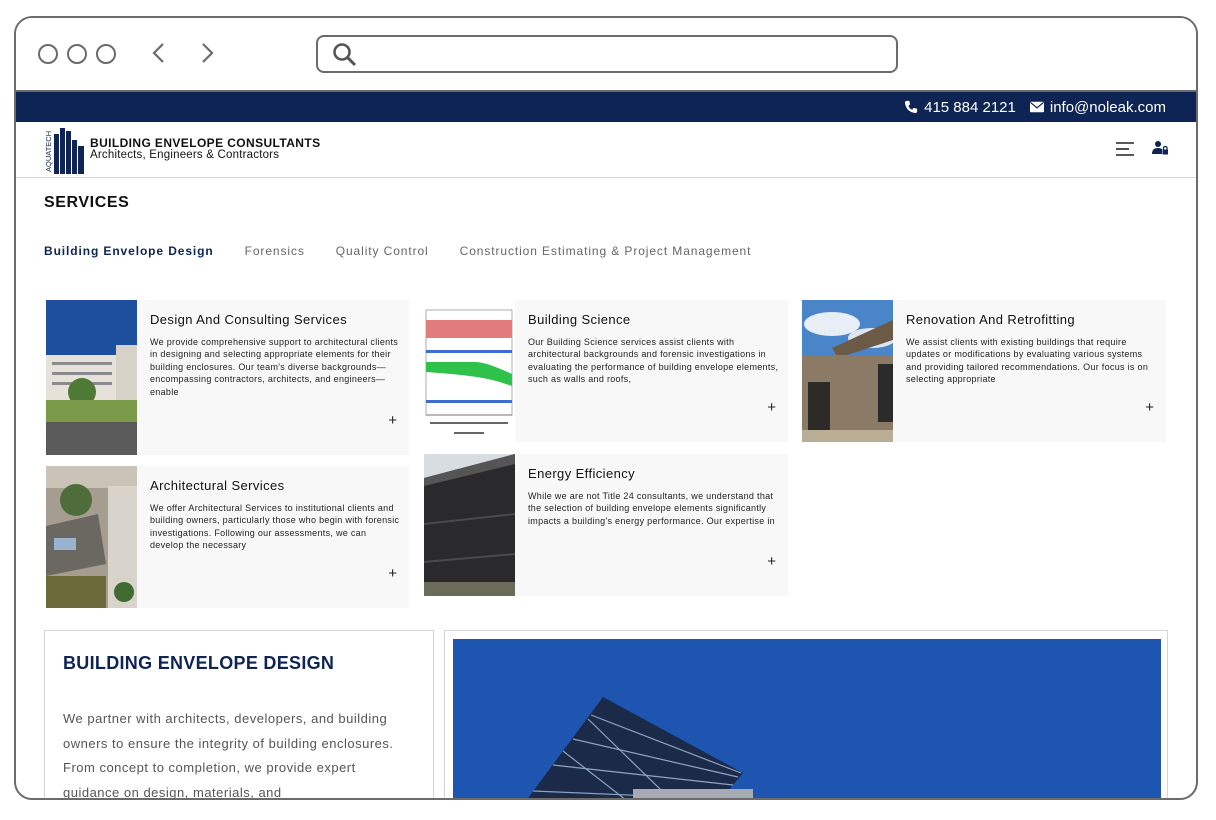  I want to click on email-address: info@noleak.com, so click(1107, 107).